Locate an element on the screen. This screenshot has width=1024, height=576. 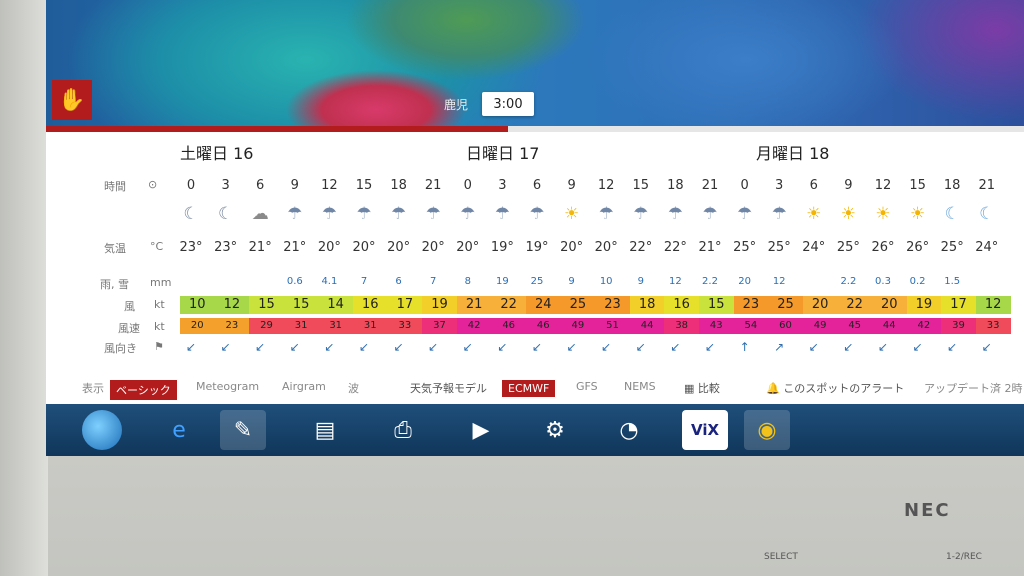
day-header: 土曜日 16 is located at coordinates (217, 153).